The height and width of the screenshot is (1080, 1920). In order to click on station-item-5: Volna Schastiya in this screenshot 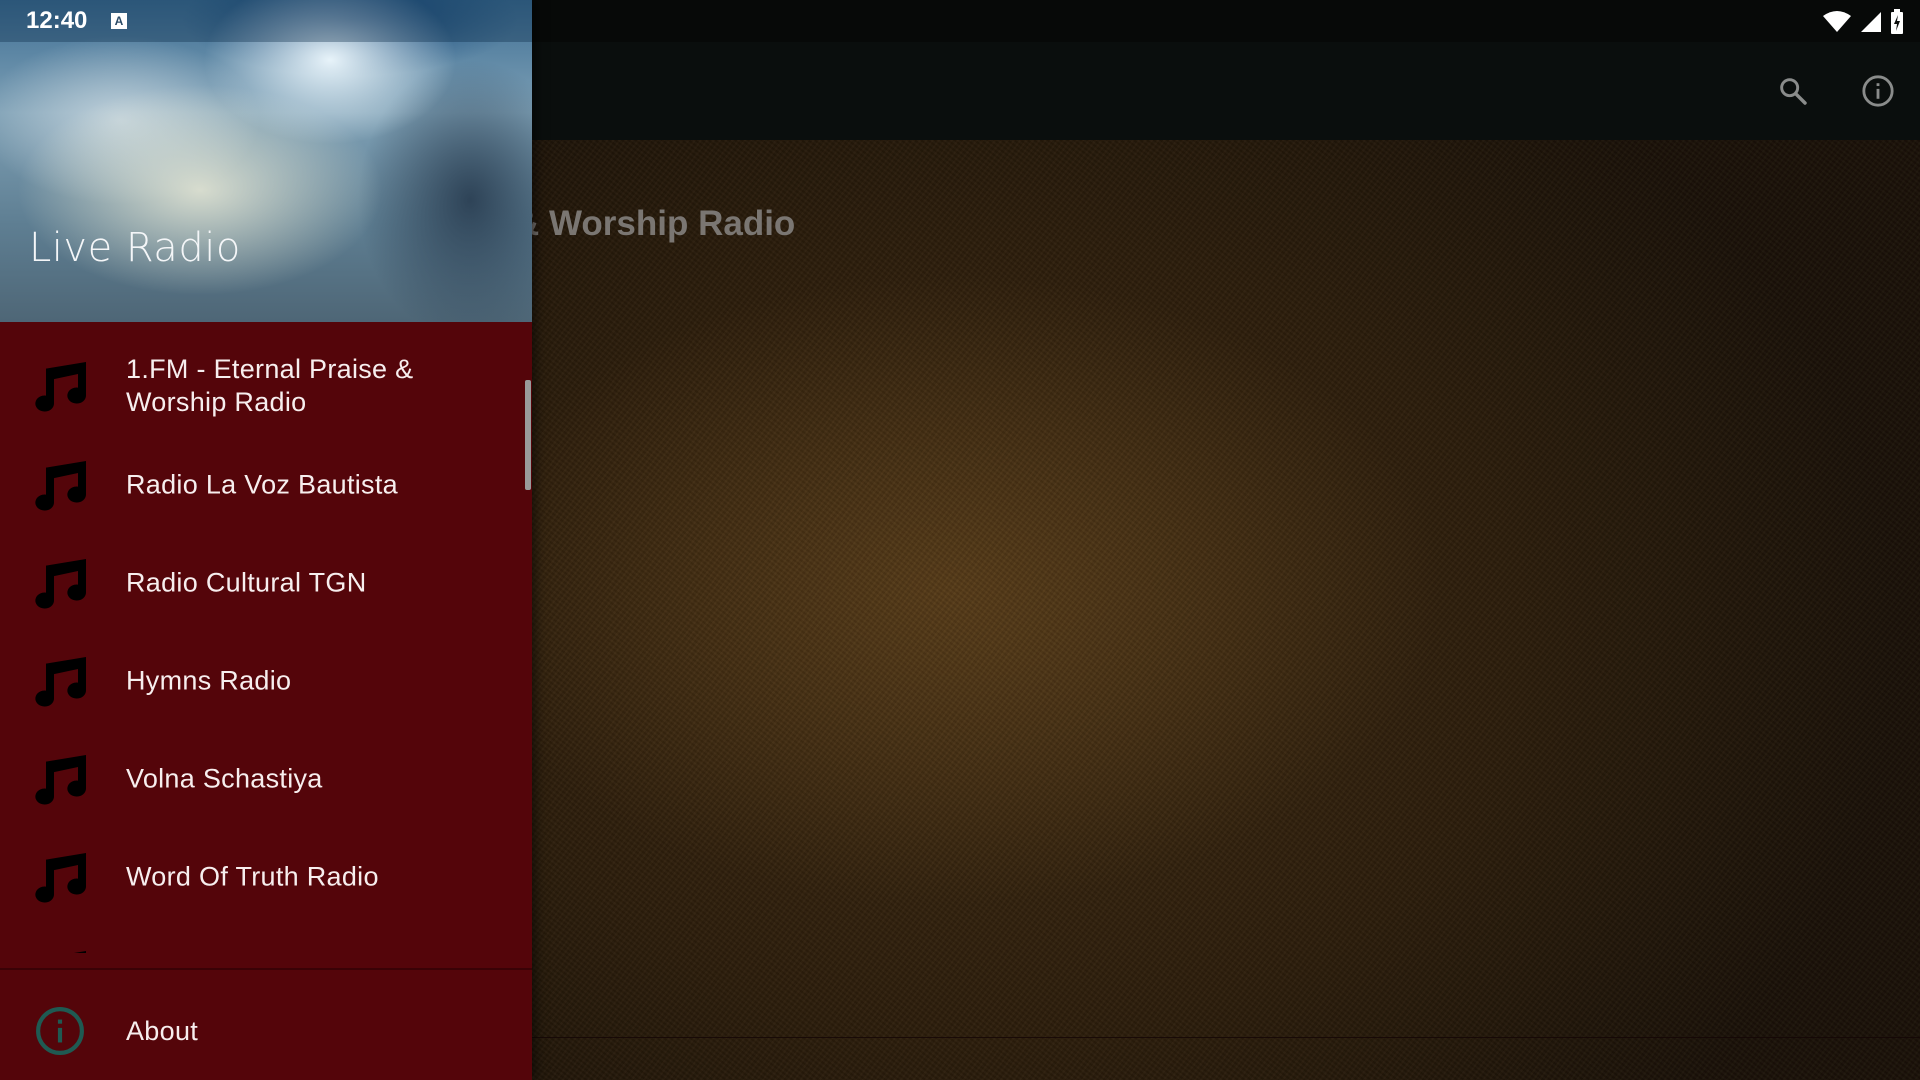, I will do `click(266, 779)`.